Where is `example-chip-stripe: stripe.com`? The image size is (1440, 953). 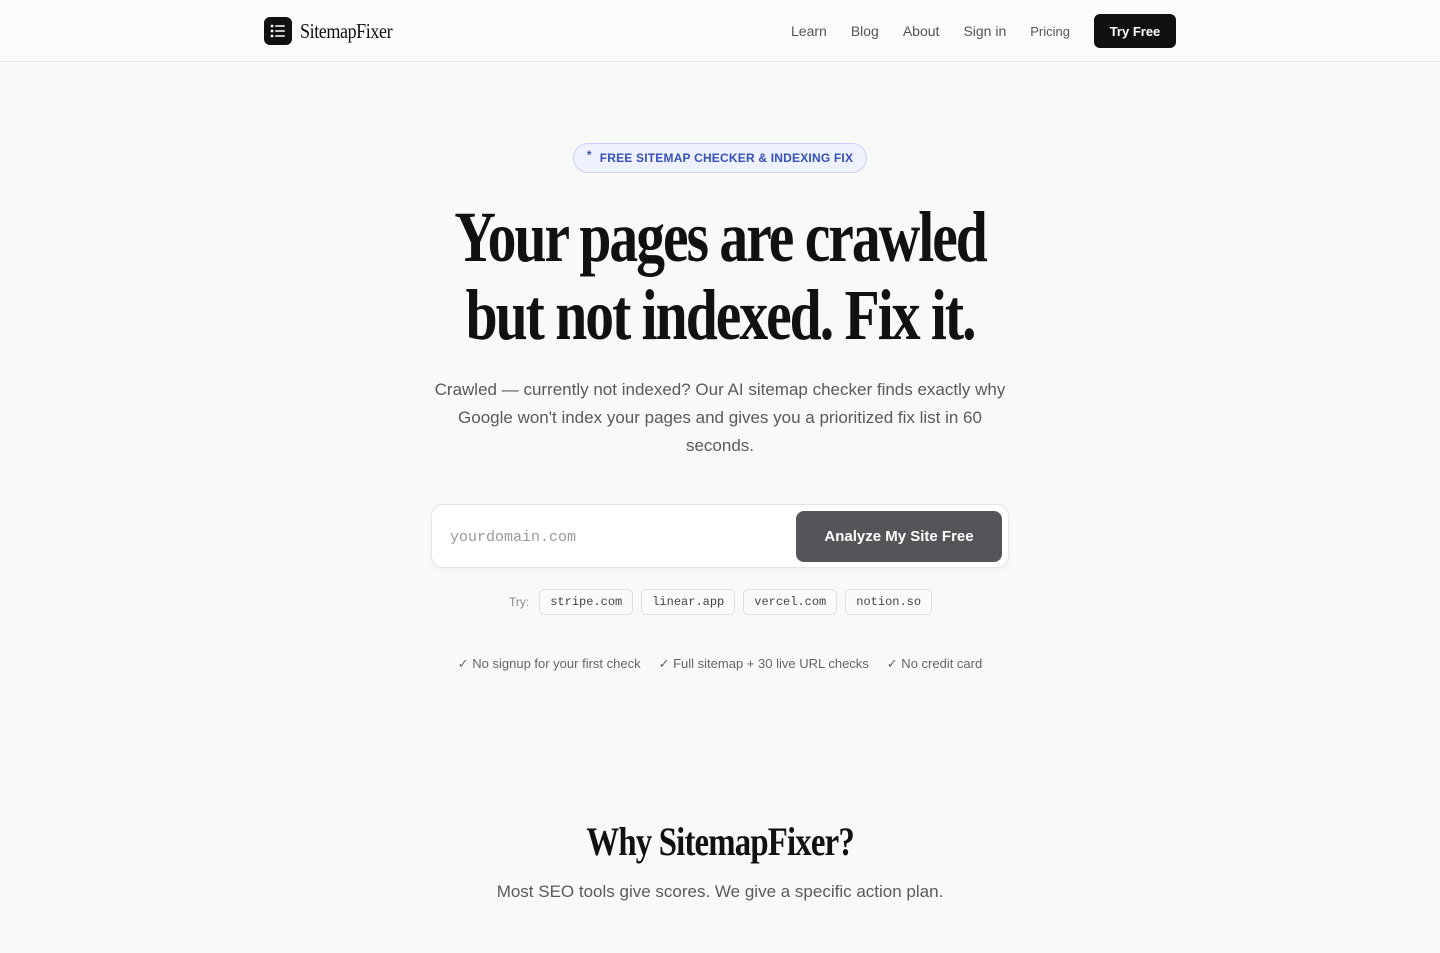 example-chip-stripe: stripe.com is located at coordinates (586, 602).